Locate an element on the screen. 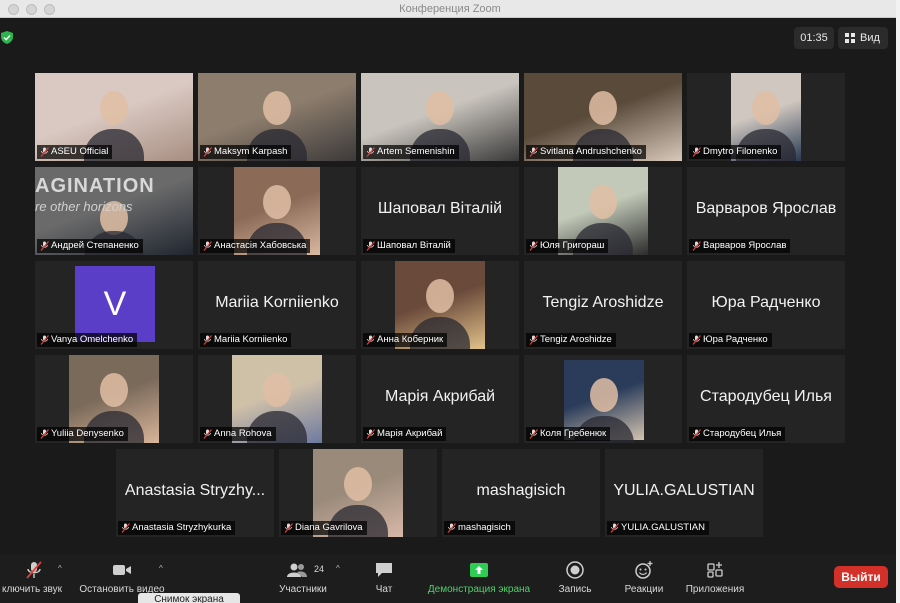 Image resolution: width=900 pixels, height=603 pixels. participant-tile: Варваров Ярослав Варваров Ярослав is located at coordinates (766, 211).